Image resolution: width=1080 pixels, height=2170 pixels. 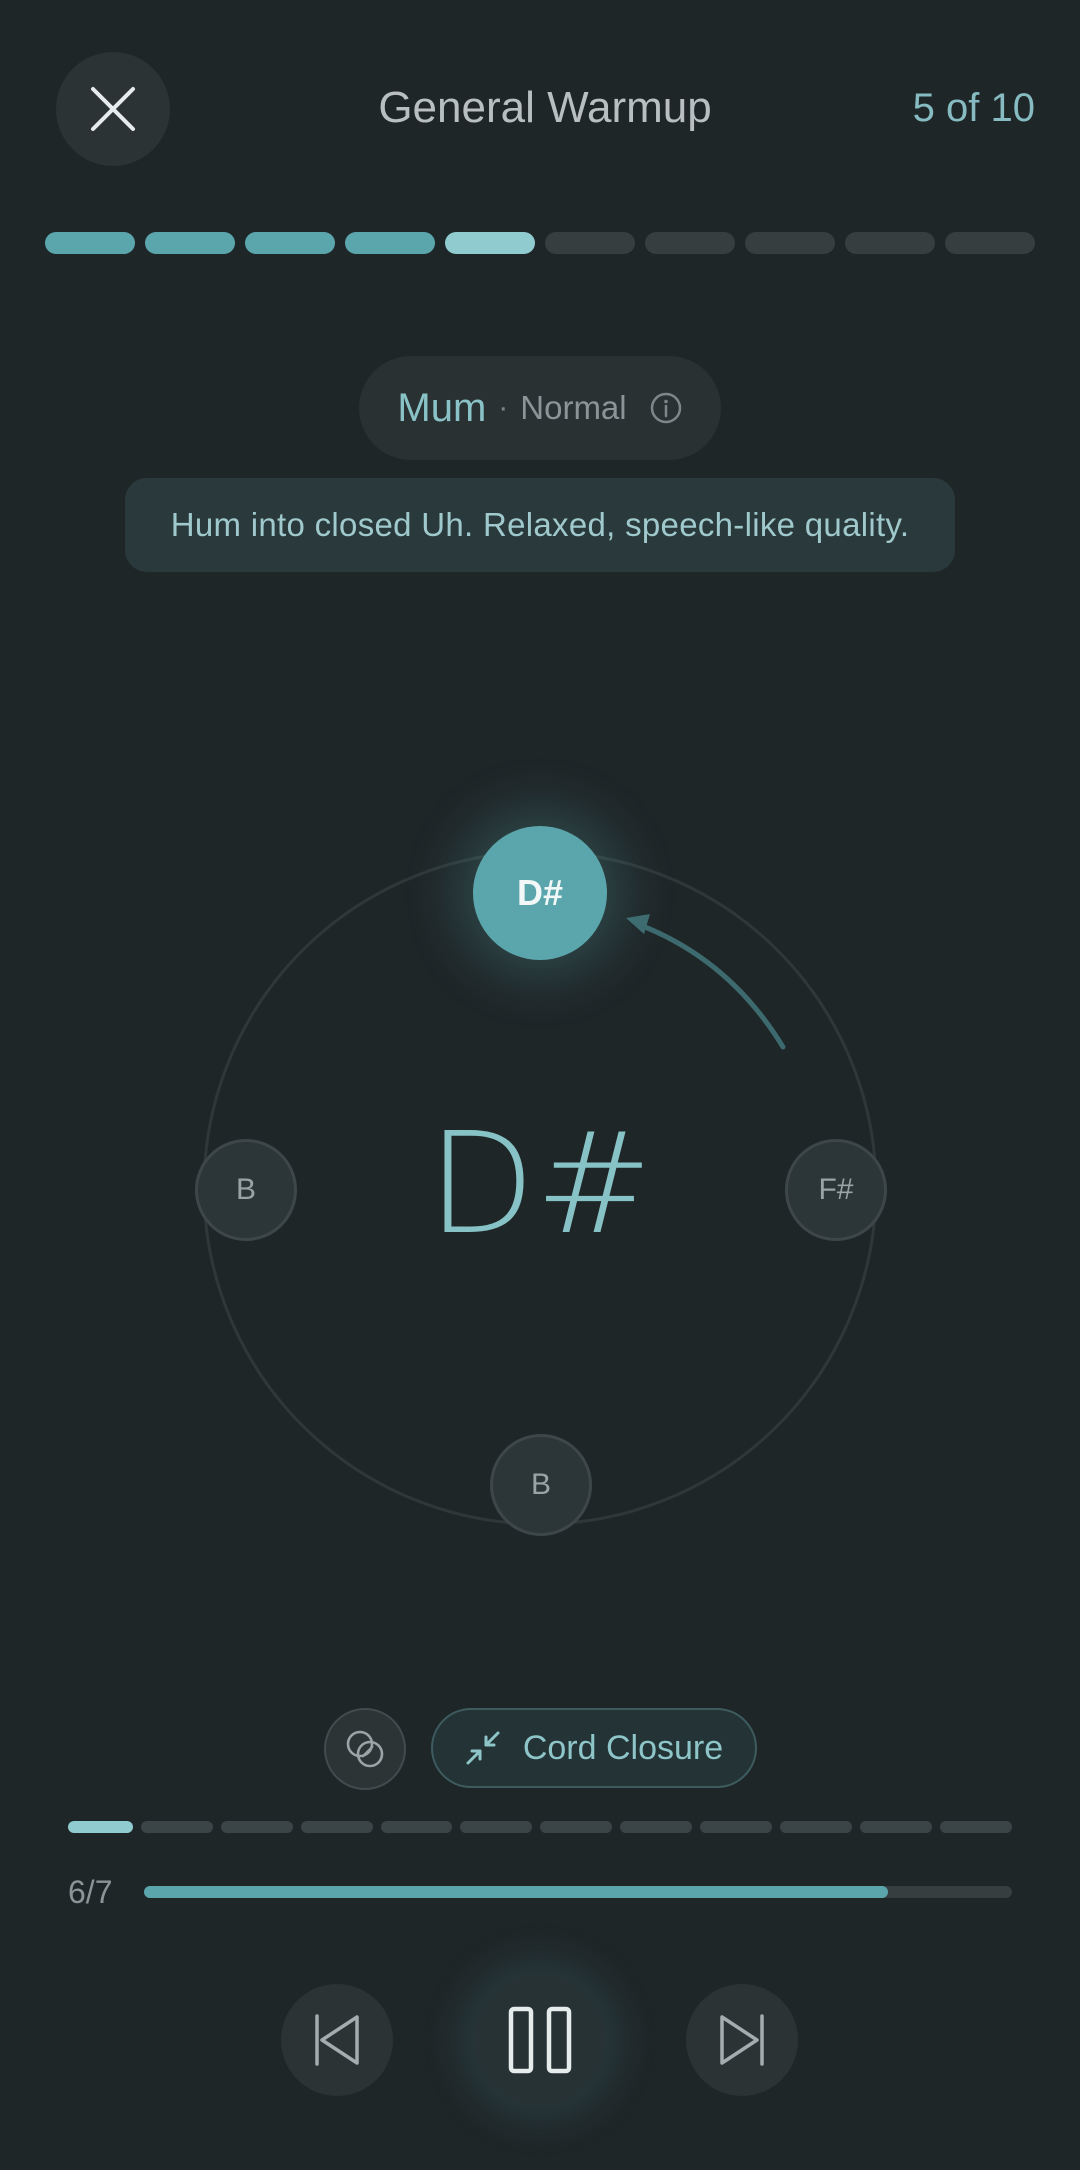 I want to click on exercise-step-progress, so click(x=540, y=243).